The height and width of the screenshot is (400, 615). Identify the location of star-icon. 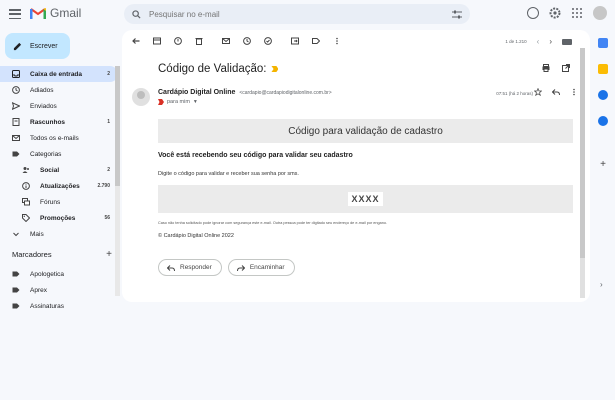
(538, 92).